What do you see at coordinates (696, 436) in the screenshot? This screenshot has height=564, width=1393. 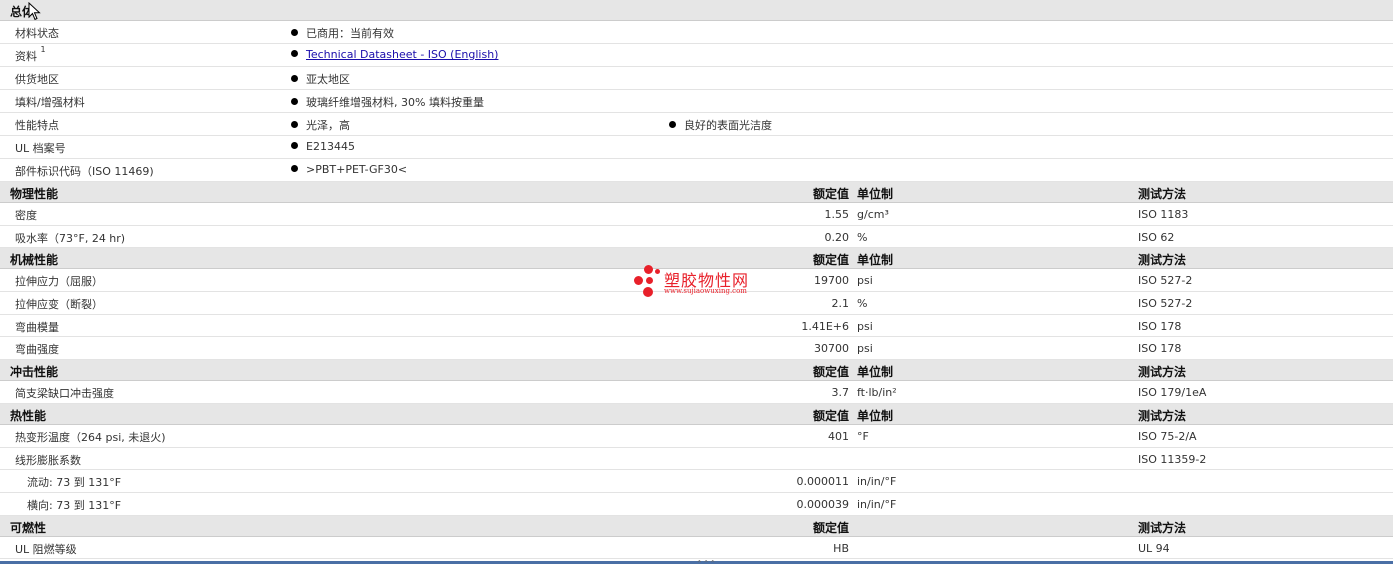 I see `property-row: 热变形温度（264 psi, 未退火) 401 °F ISO 75-2/A` at bounding box center [696, 436].